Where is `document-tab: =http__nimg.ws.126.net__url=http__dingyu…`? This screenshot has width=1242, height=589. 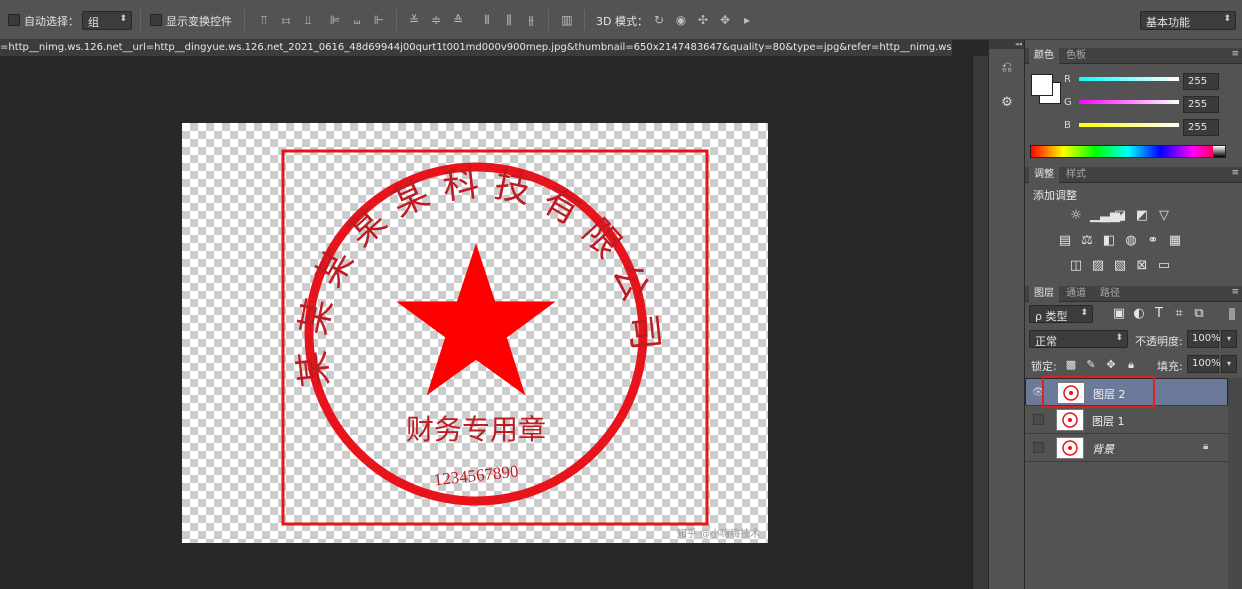
document-tab: =http__nimg.ws.126.net__url=http__dingyu… is located at coordinates (476, 48).